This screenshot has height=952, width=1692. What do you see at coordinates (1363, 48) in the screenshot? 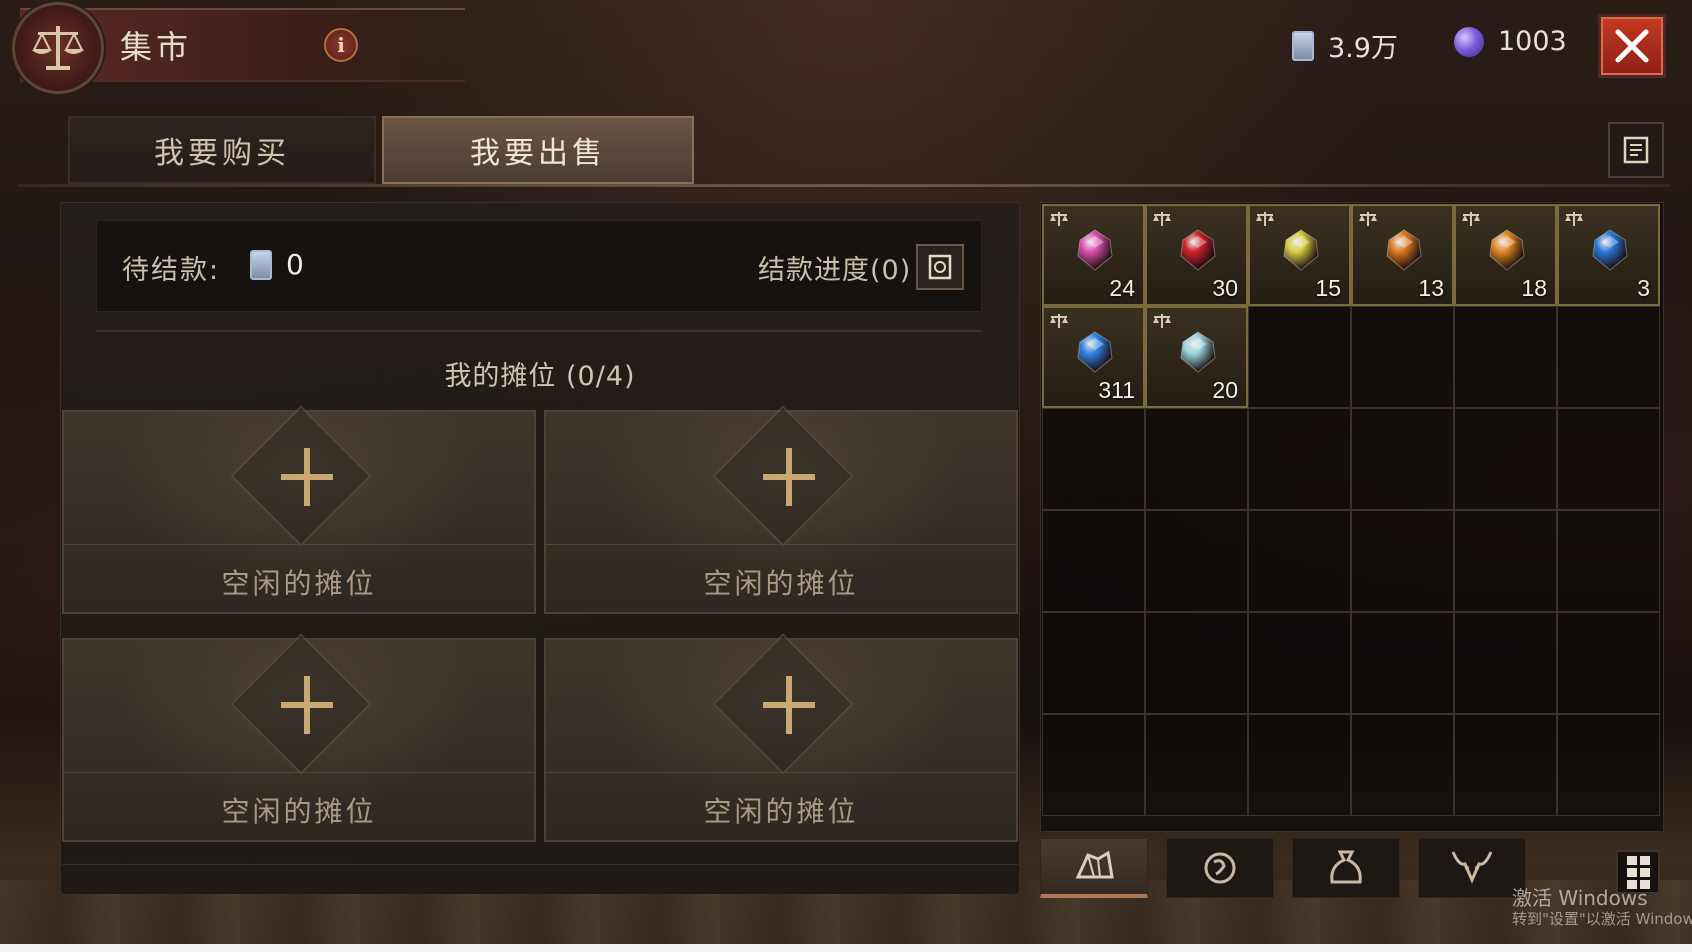
I see `scroll-currency-amount: 3.9万` at bounding box center [1363, 48].